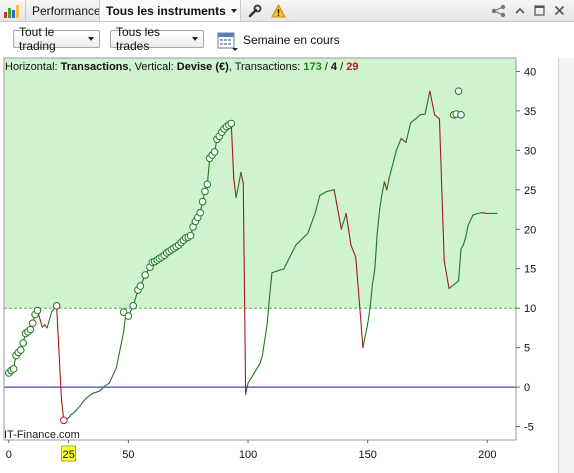 The height and width of the screenshot is (473, 574). Describe the element at coordinates (530, 270) in the screenshot. I see `y-tick-label: 15` at that location.